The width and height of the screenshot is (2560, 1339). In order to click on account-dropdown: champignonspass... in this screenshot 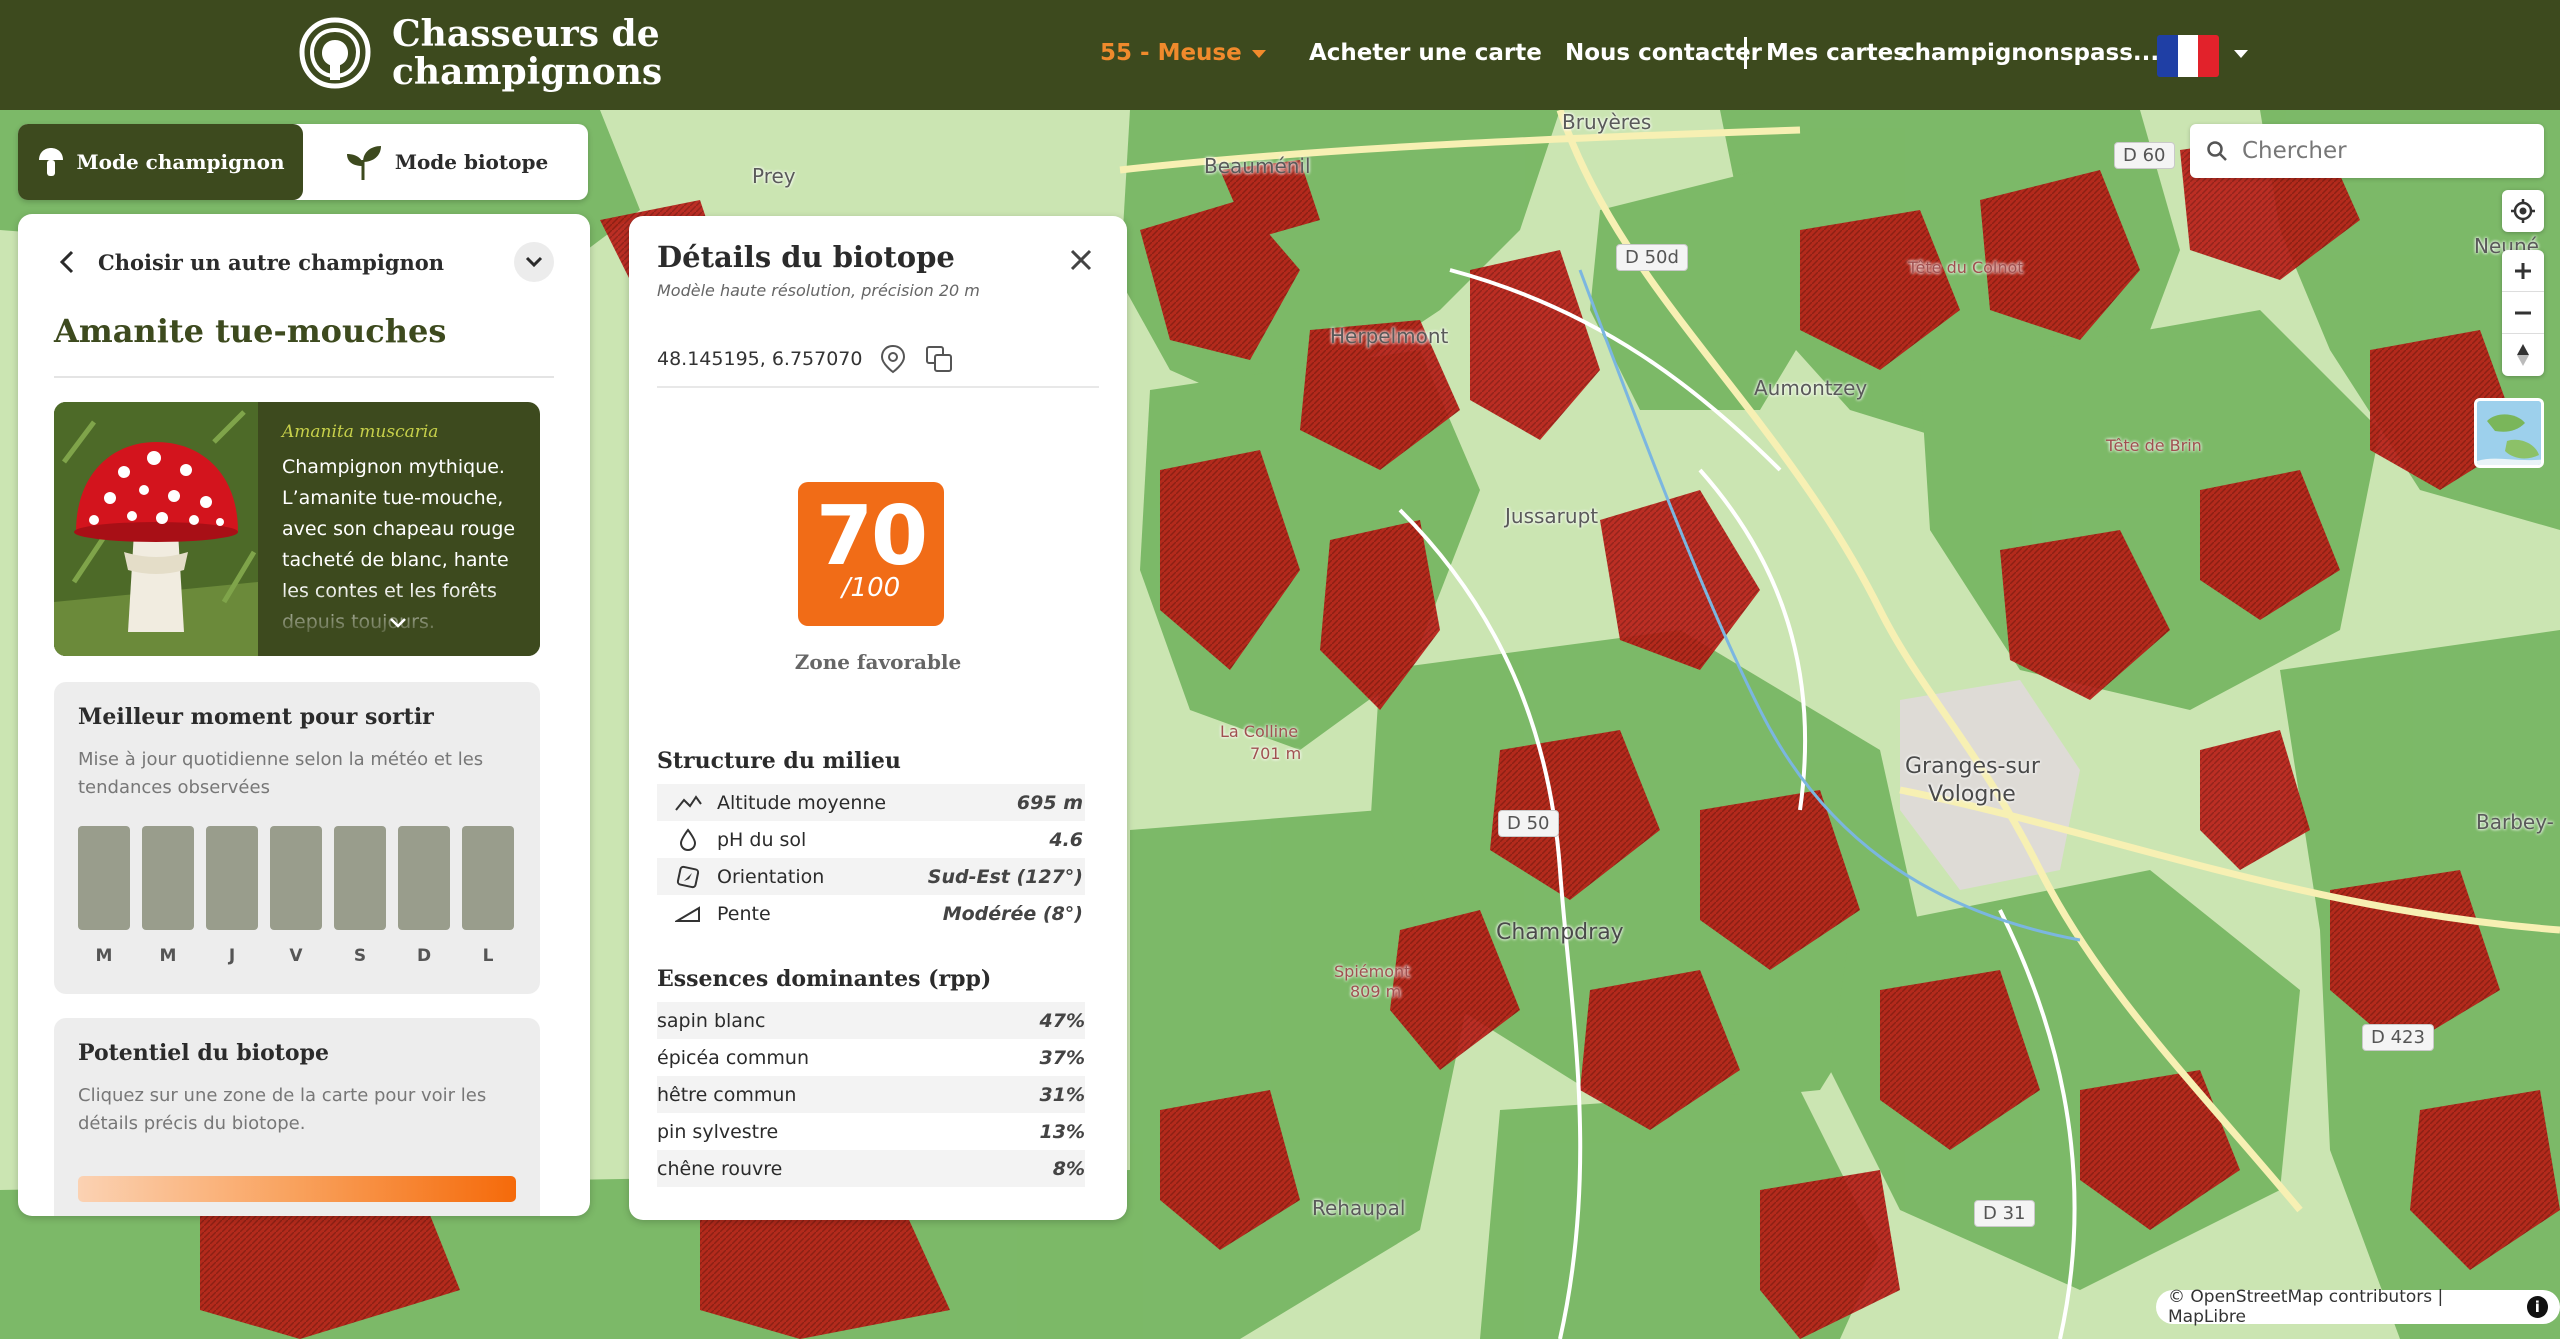, I will do `click(2042, 53)`.